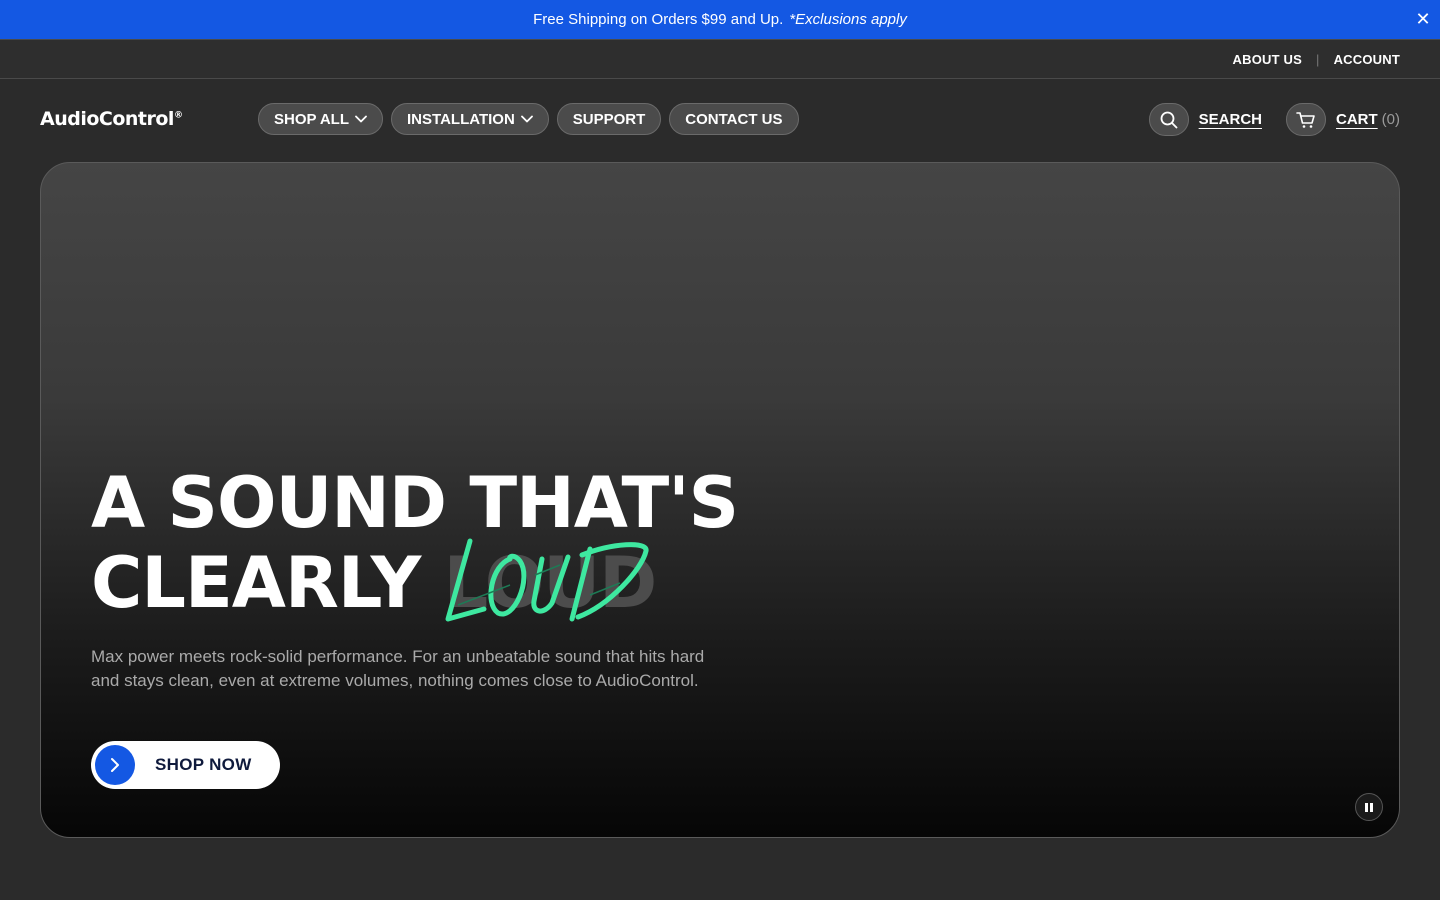 Image resolution: width=1440 pixels, height=900 pixels. What do you see at coordinates (720, 59) in the screenshot?
I see `utility-nav: ABOUT US | ACCOUNT` at bounding box center [720, 59].